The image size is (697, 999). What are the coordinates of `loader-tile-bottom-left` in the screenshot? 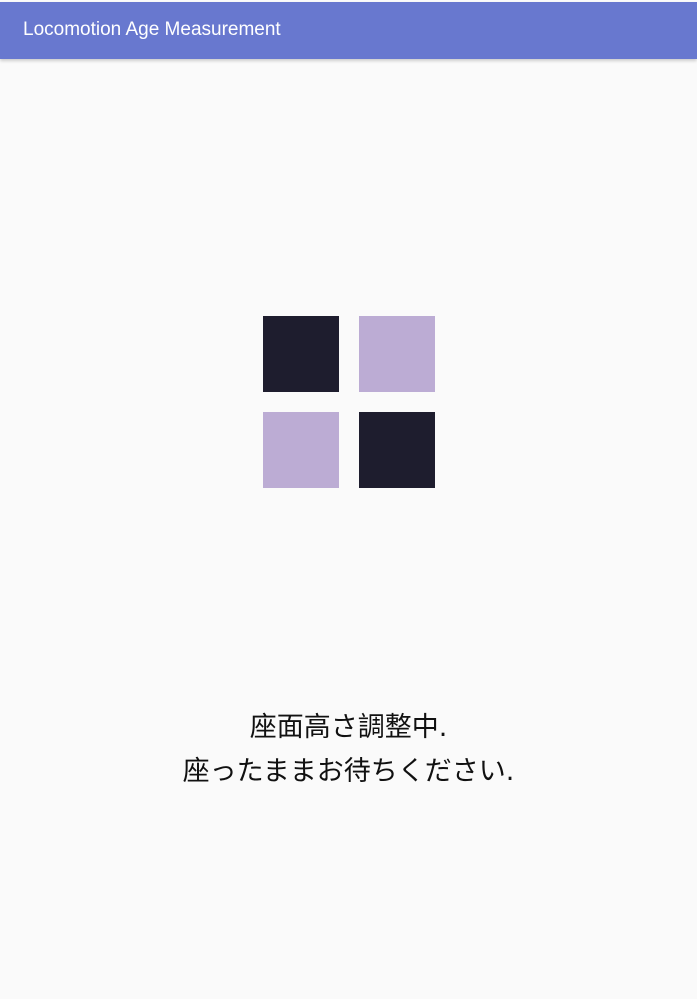 It's located at (301, 450).